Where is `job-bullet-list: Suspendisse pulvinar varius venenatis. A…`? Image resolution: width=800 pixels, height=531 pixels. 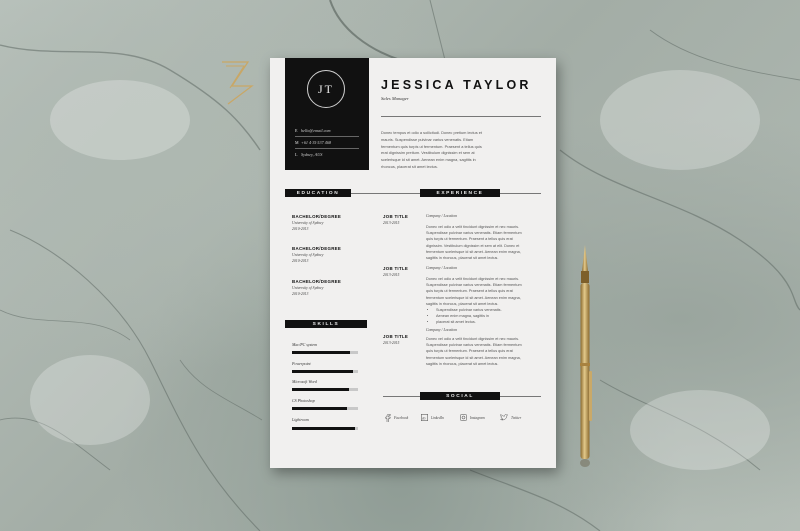 job-bullet-list: Suspendisse pulvinar varius venenatis. A… is located at coordinates (466, 316).